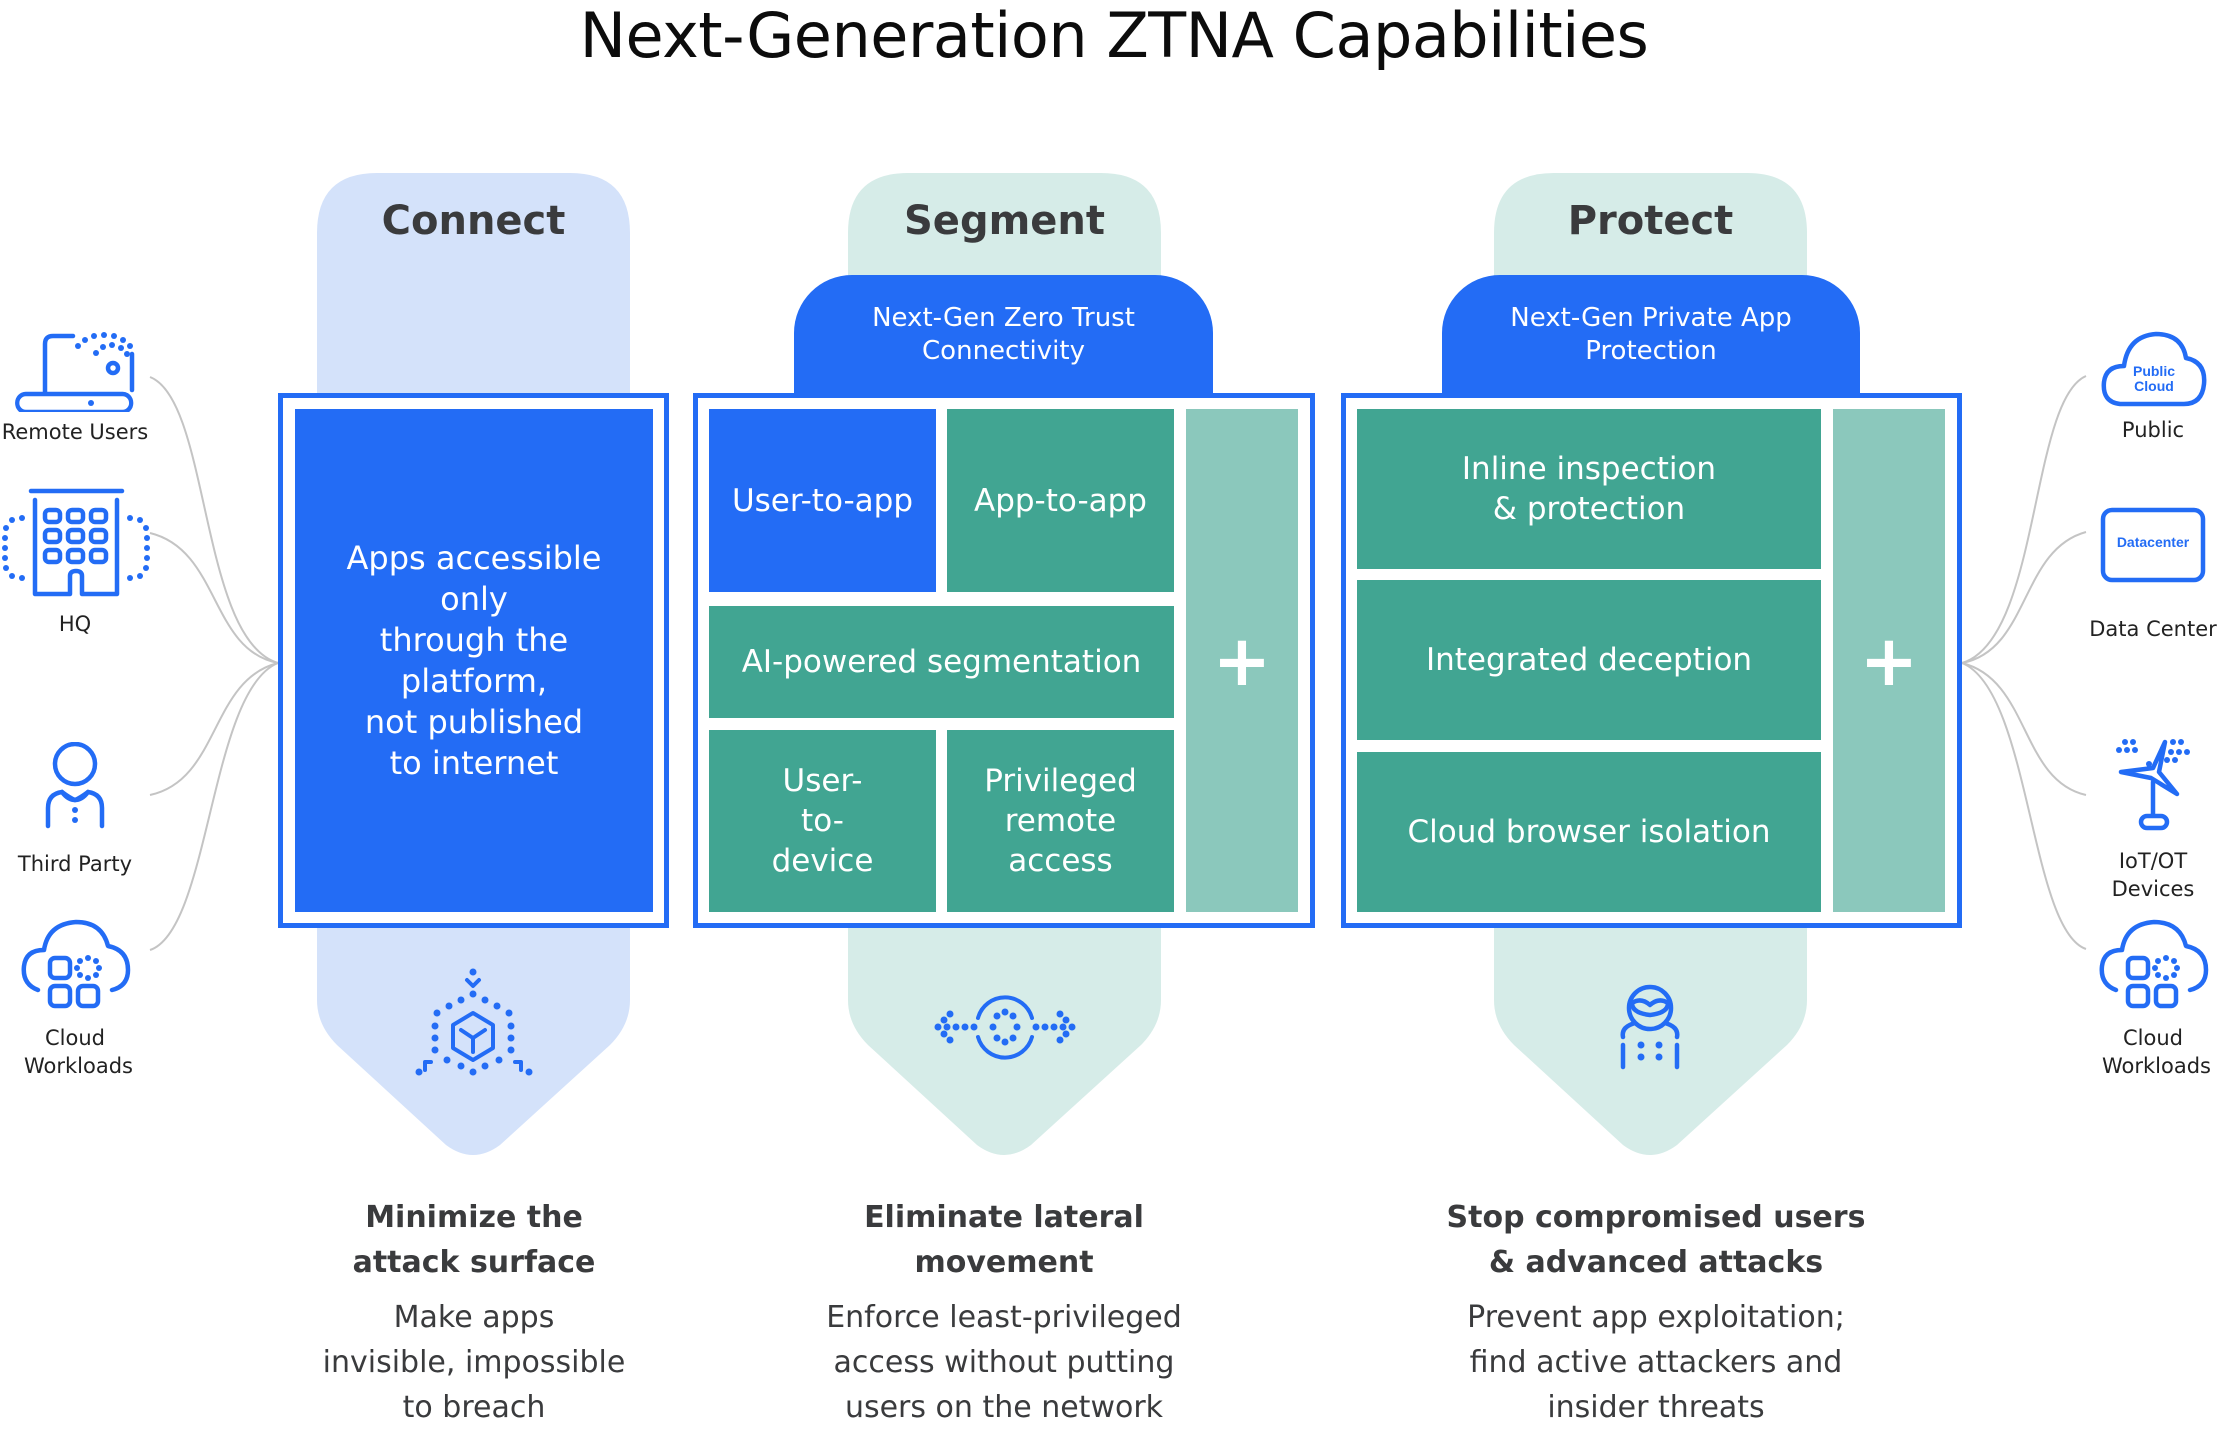 The width and height of the screenshot is (2228, 1450). Describe the element at coordinates (1004, 1240) in the screenshot. I see `caption-heading: Eliminate lateral movement` at that location.